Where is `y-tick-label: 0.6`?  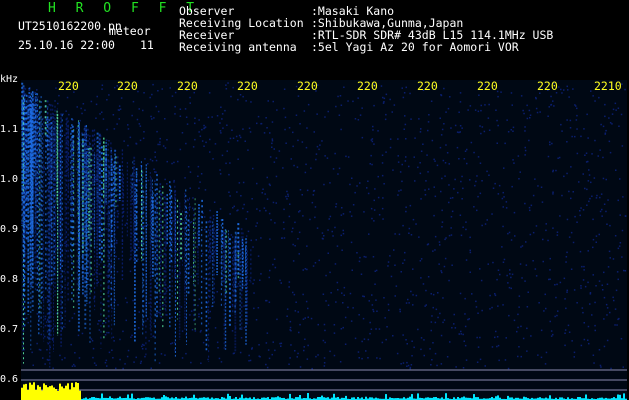 y-tick-label: 0.6 is located at coordinates (9, 379).